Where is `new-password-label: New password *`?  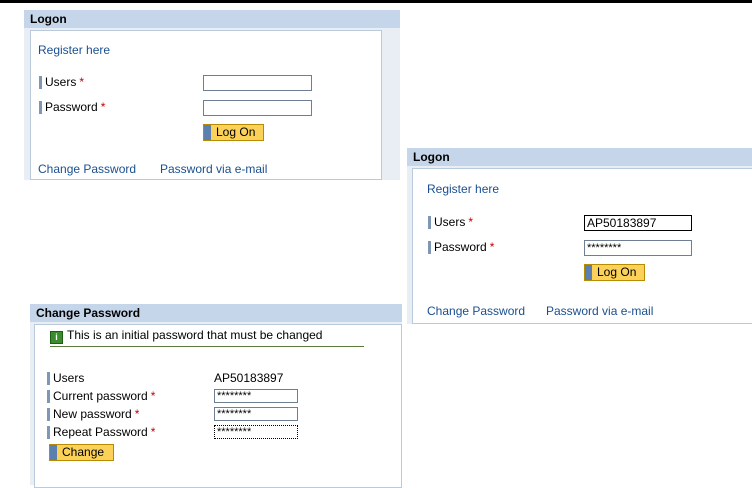
new-password-label: New password * is located at coordinates (93, 414).